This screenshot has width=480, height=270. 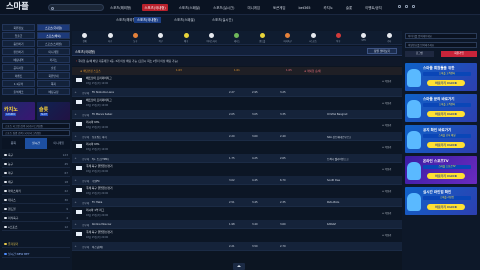 I want to click on draw-odds: 3.40, so click(x=255, y=224).